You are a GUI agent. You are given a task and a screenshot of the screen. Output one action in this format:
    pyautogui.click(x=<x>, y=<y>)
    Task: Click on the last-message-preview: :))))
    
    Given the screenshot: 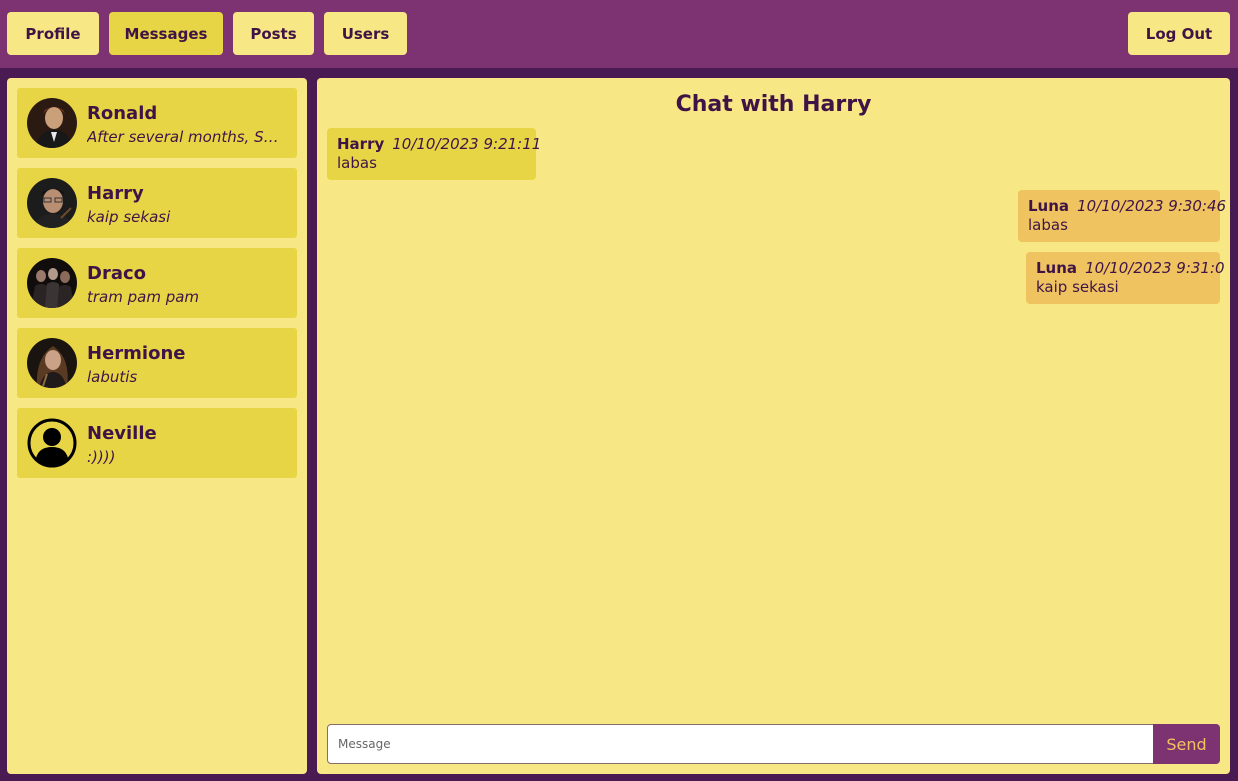 What is the action you would take?
    pyautogui.click(x=101, y=457)
    